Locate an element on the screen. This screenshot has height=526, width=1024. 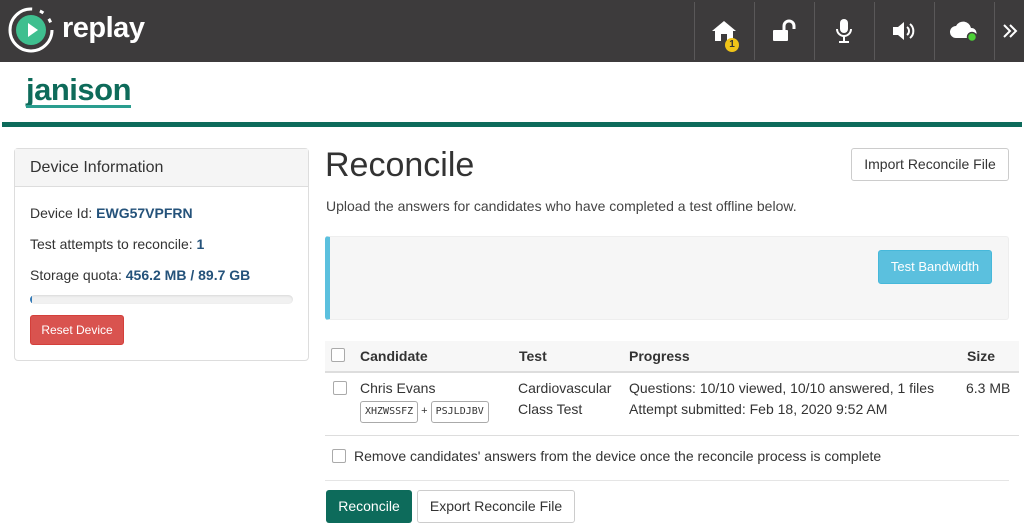
microphone-icon is located at coordinates (843, 31).